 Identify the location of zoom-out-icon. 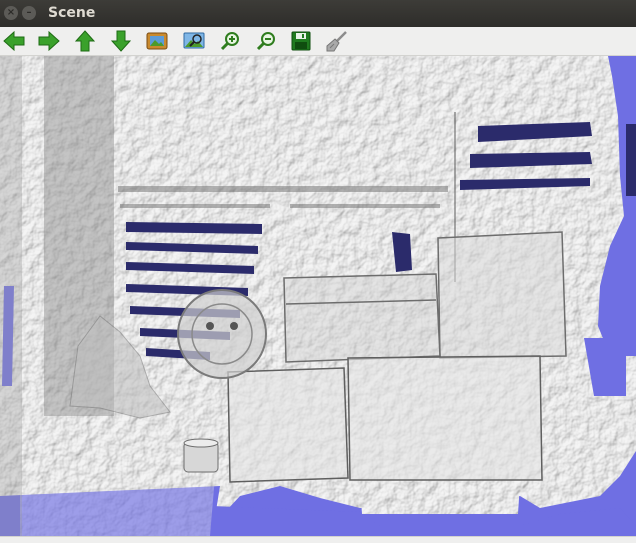
(265, 41).